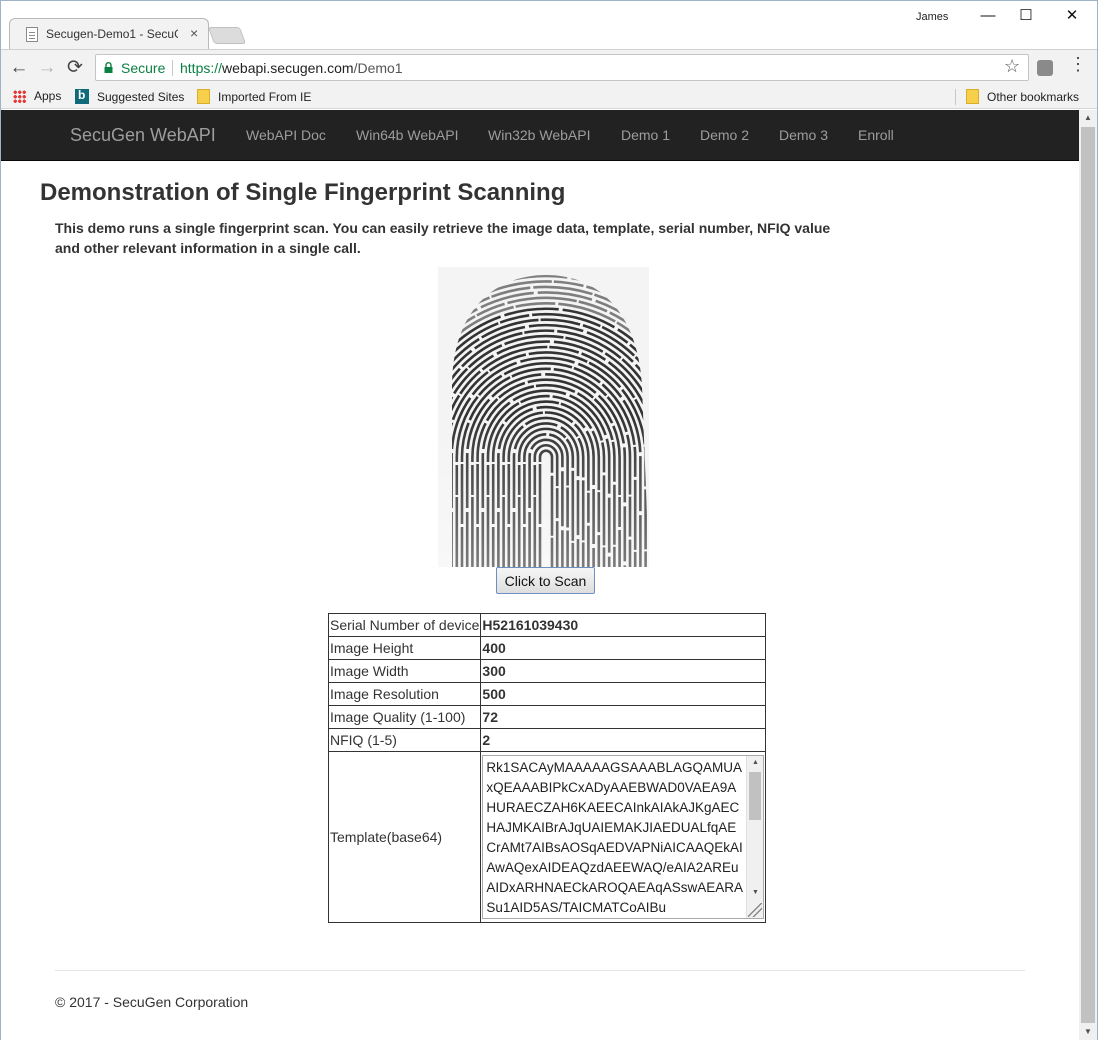  I want to click on footer-divider, so click(540, 970).